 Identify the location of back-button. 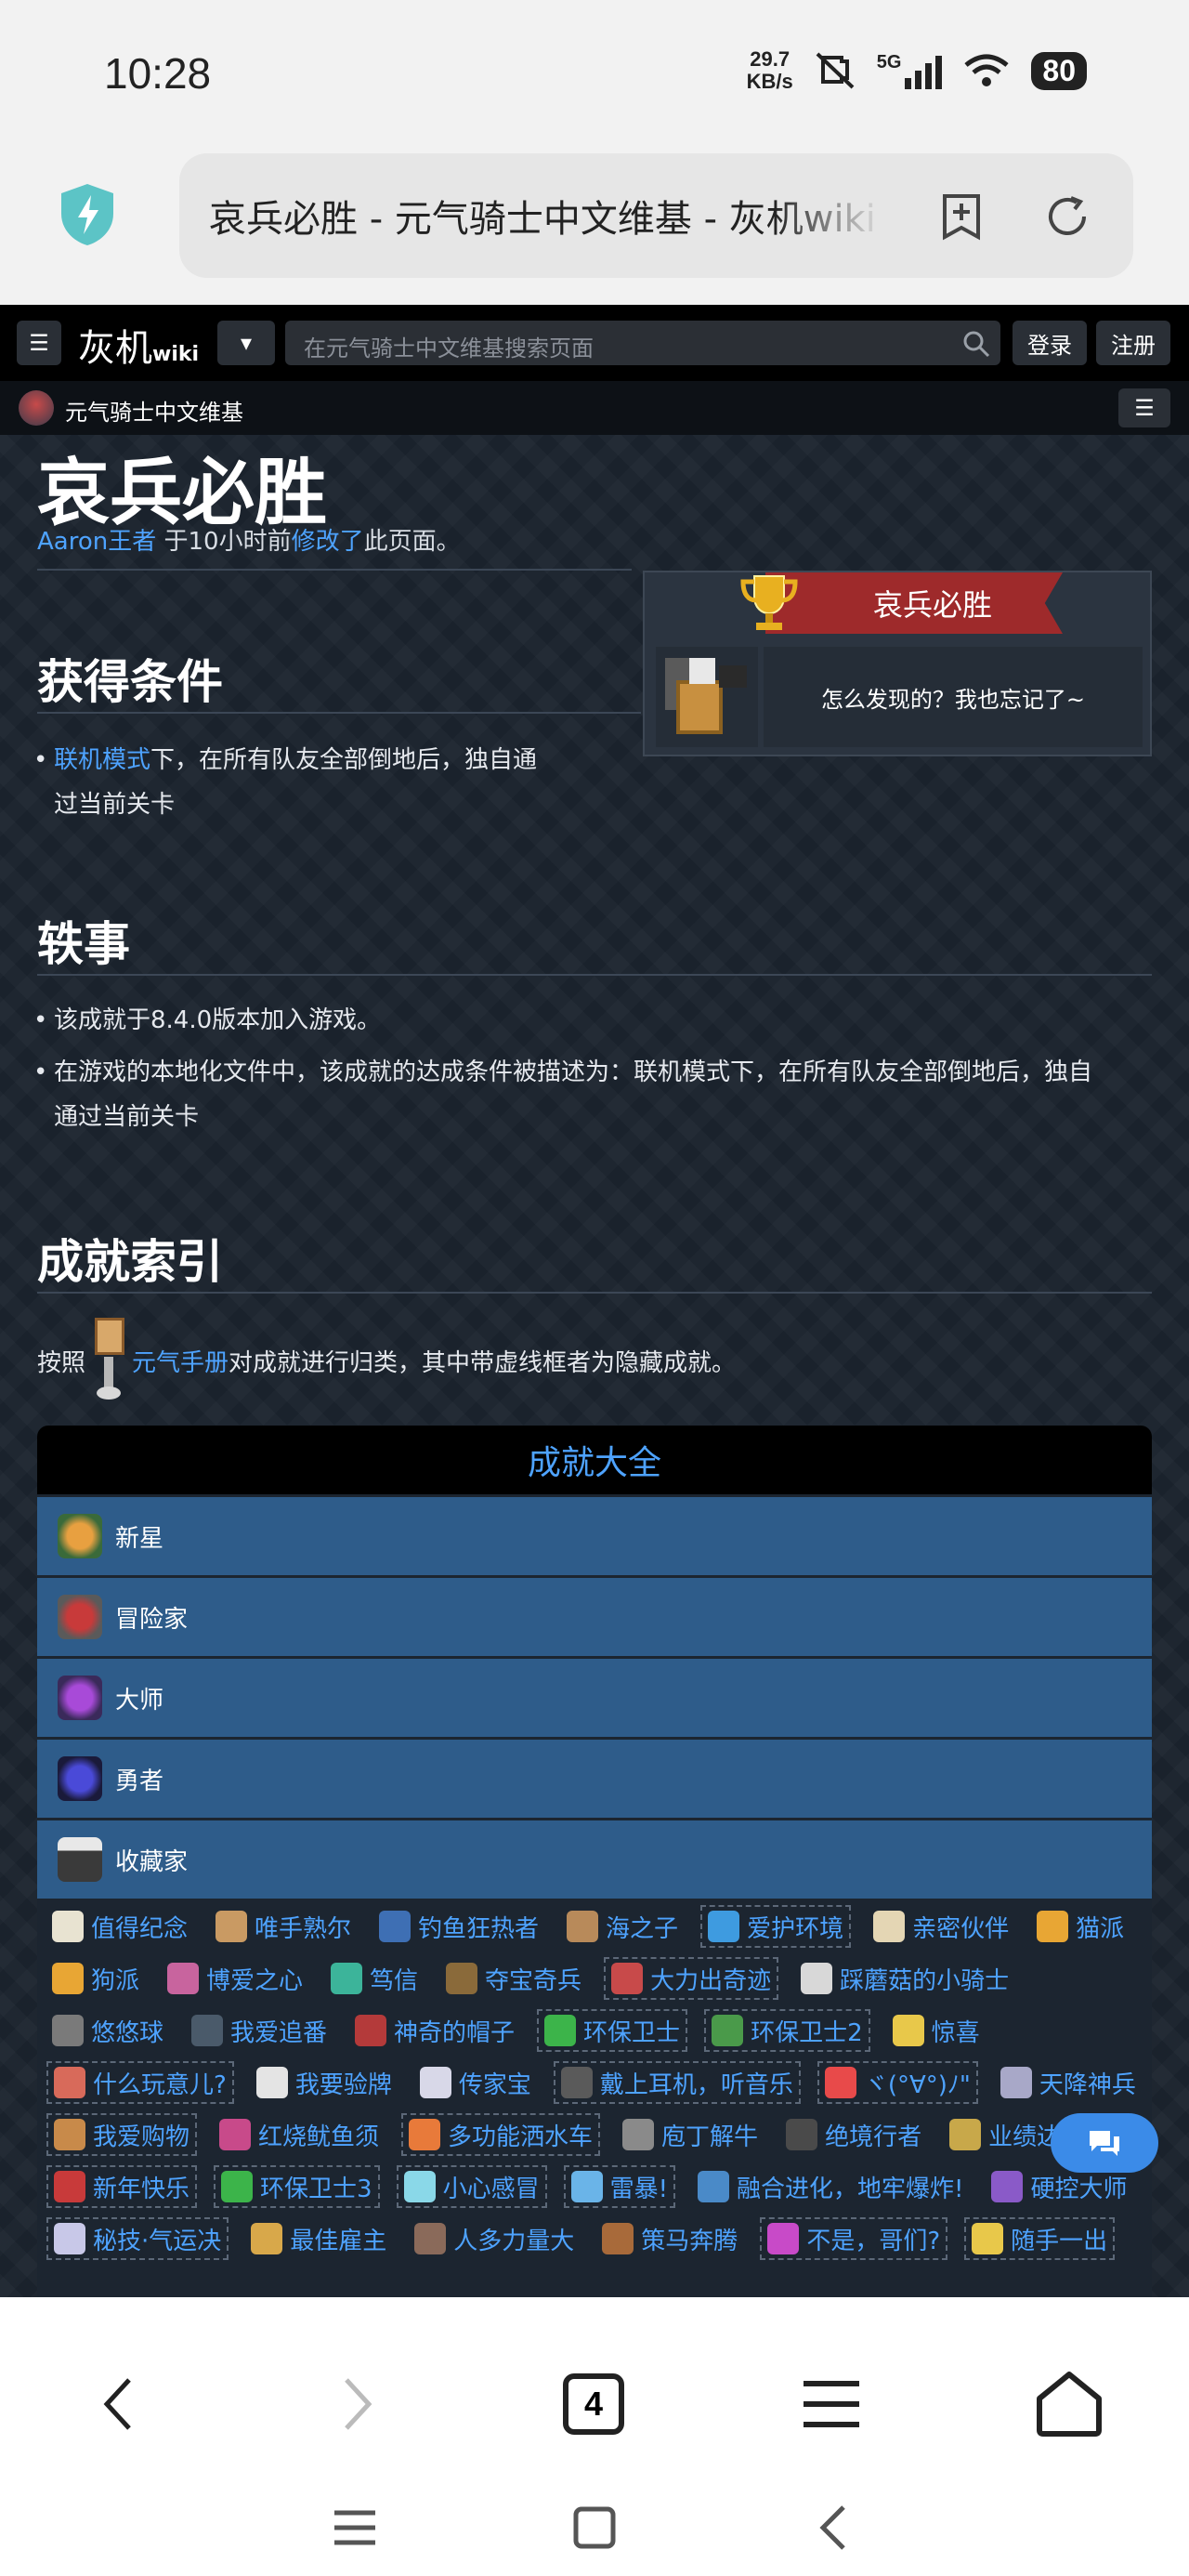
(118, 2404).